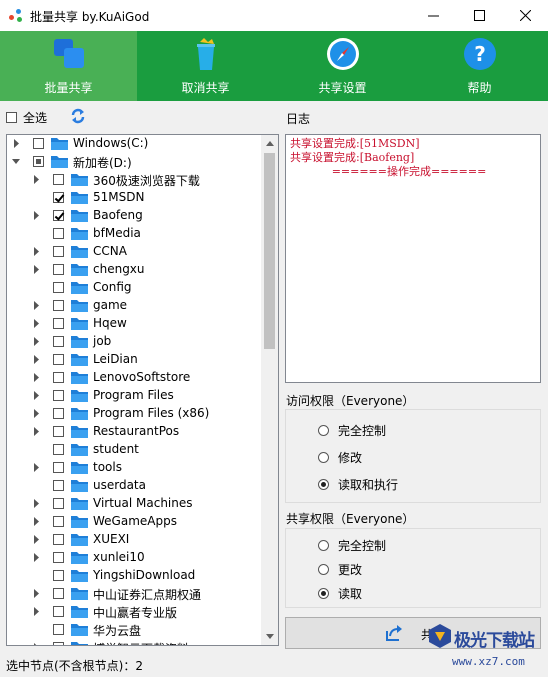 The image size is (548, 677). I want to click on tree-row: LenovoSoftstore, so click(134, 378).